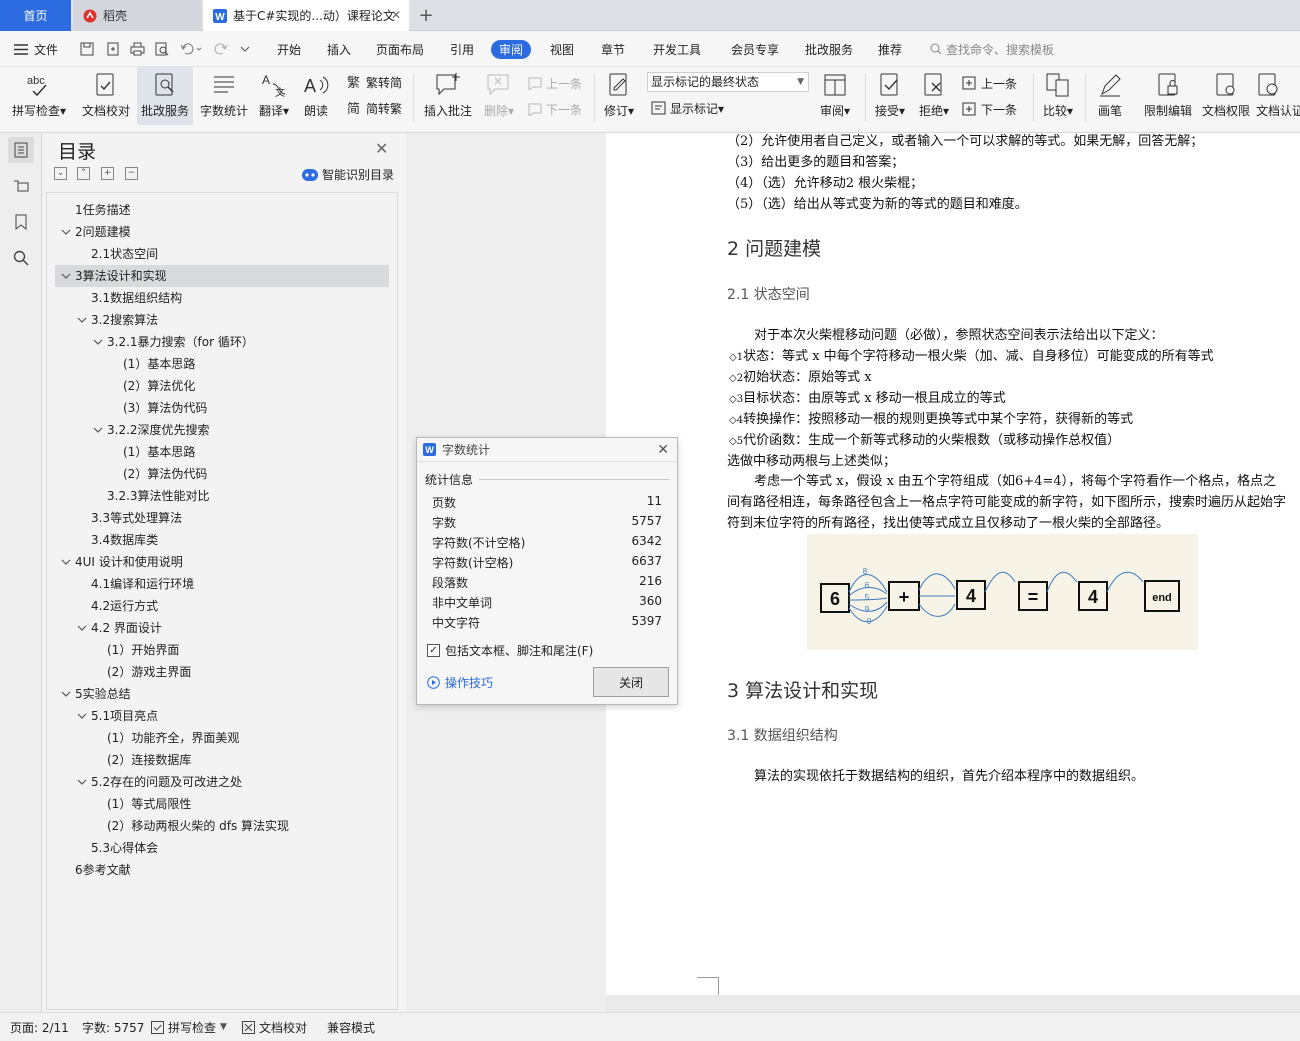 The width and height of the screenshot is (1300, 1041). What do you see at coordinates (222, 562) in the screenshot?
I see `toc-item: 4UI 设计和使用说明` at bounding box center [222, 562].